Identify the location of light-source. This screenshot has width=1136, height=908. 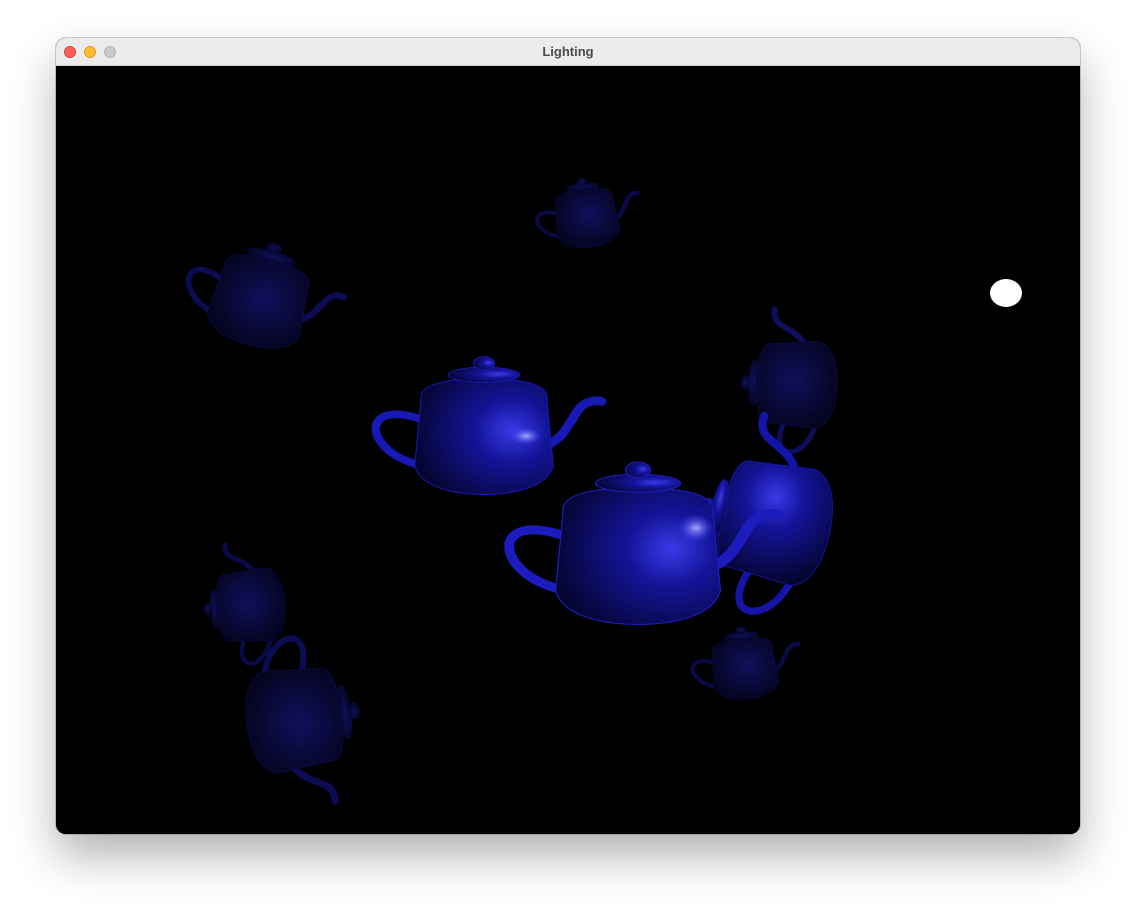
(1006, 293).